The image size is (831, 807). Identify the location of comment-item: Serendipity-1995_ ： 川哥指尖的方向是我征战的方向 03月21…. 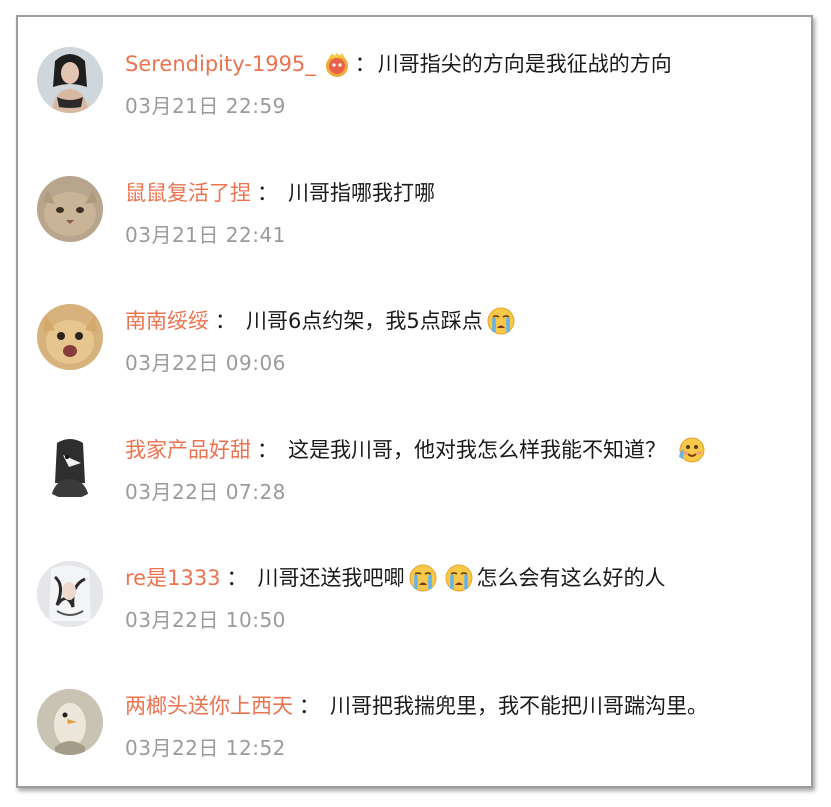
(413, 95).